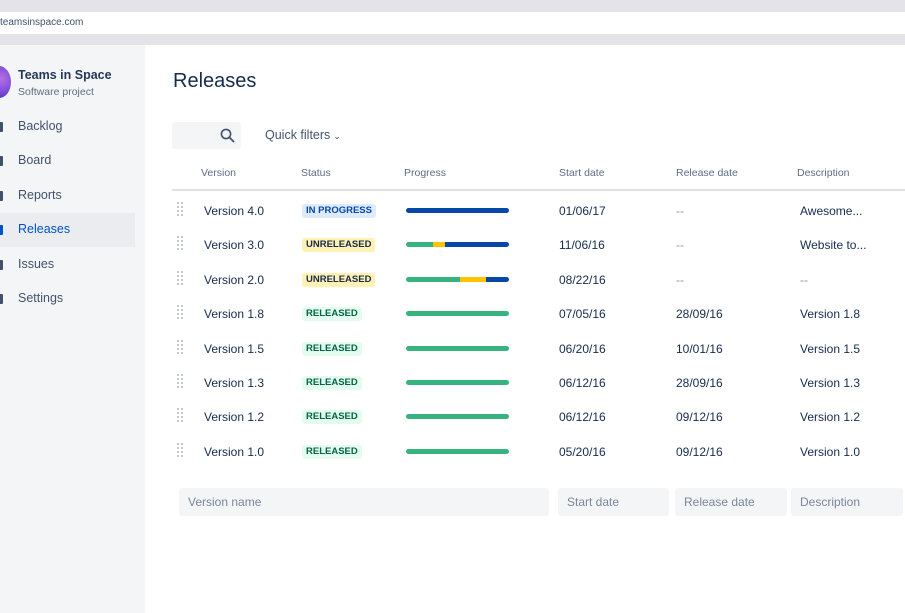 This screenshot has height=613, width=905. Describe the element at coordinates (67, 299) in the screenshot. I see `sidebar-item-settings: Settings` at that location.